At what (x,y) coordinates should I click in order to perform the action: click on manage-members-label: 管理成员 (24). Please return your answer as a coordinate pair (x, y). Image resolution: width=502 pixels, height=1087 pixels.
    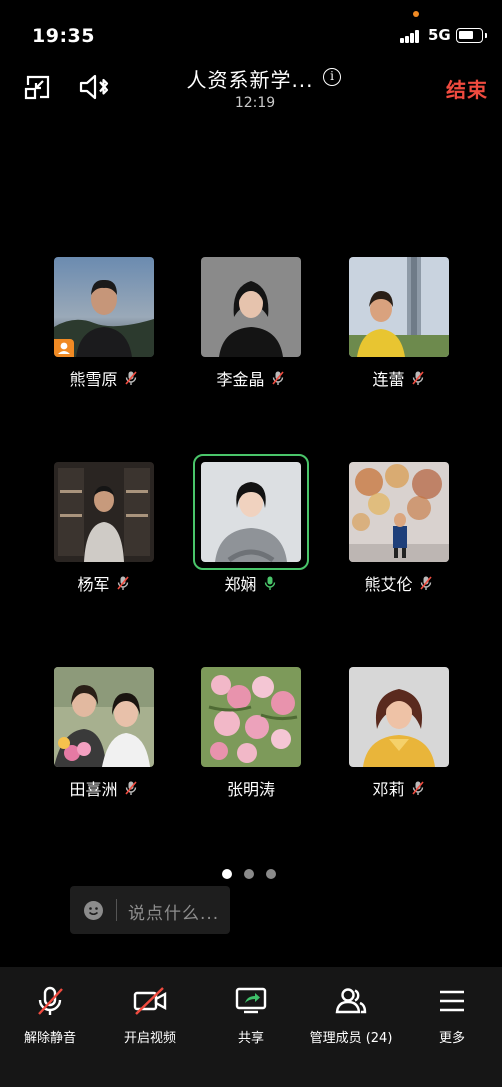
    Looking at the image, I should click on (351, 1038).